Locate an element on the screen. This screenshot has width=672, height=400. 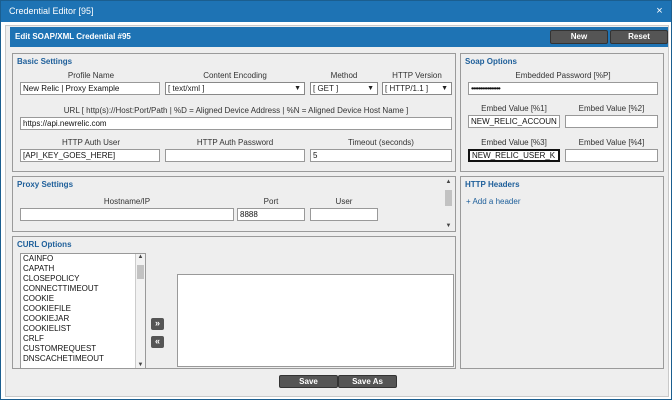
profile-name-label: Profile Name is located at coordinates (91, 75).